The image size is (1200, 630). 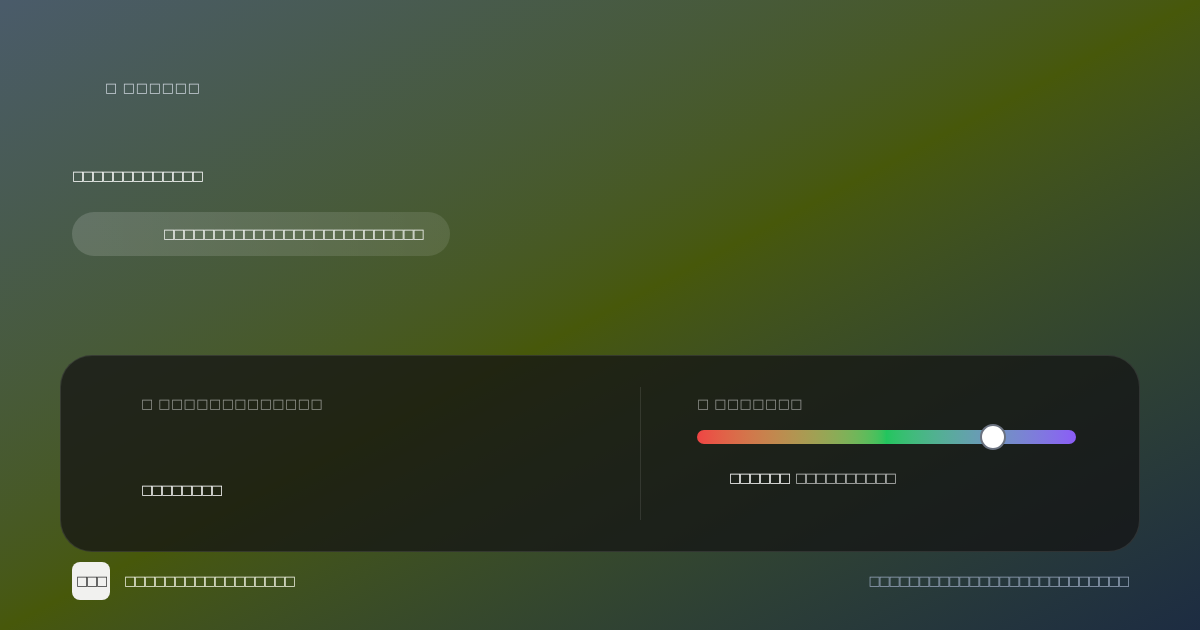 What do you see at coordinates (261, 234) in the screenshot?
I see `message-pill: □□□□□□□□□□□□□□□□□□□□□□□□□□` at bounding box center [261, 234].